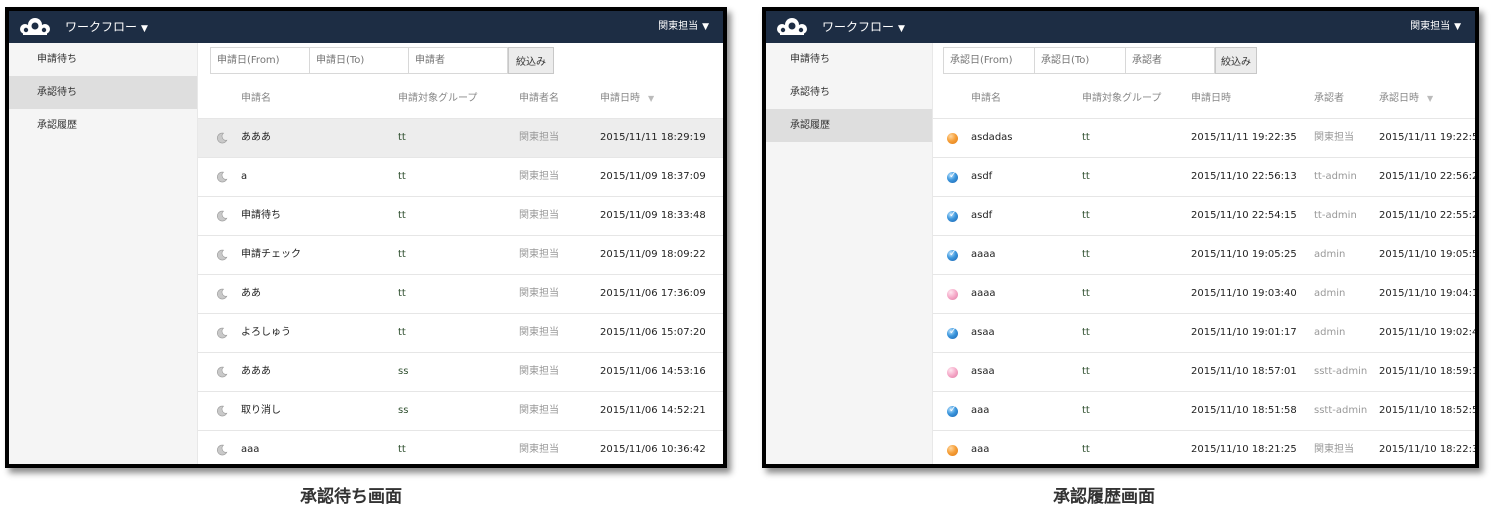 This screenshot has width=1492, height=522. Describe the element at coordinates (1429, 332) in the screenshot. I see `approved-date-cell: 2015/11/10 19:02:42` at that location.